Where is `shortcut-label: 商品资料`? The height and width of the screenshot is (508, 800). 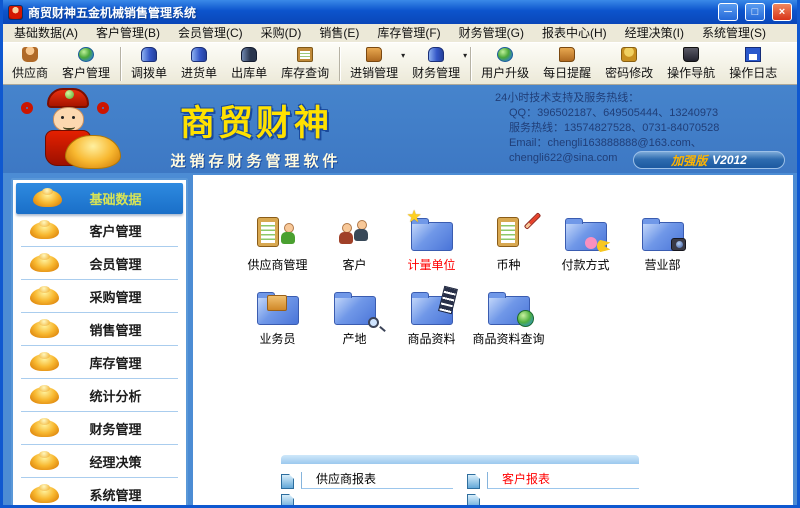 shortcut-label: 商品资料 is located at coordinates (431, 339).